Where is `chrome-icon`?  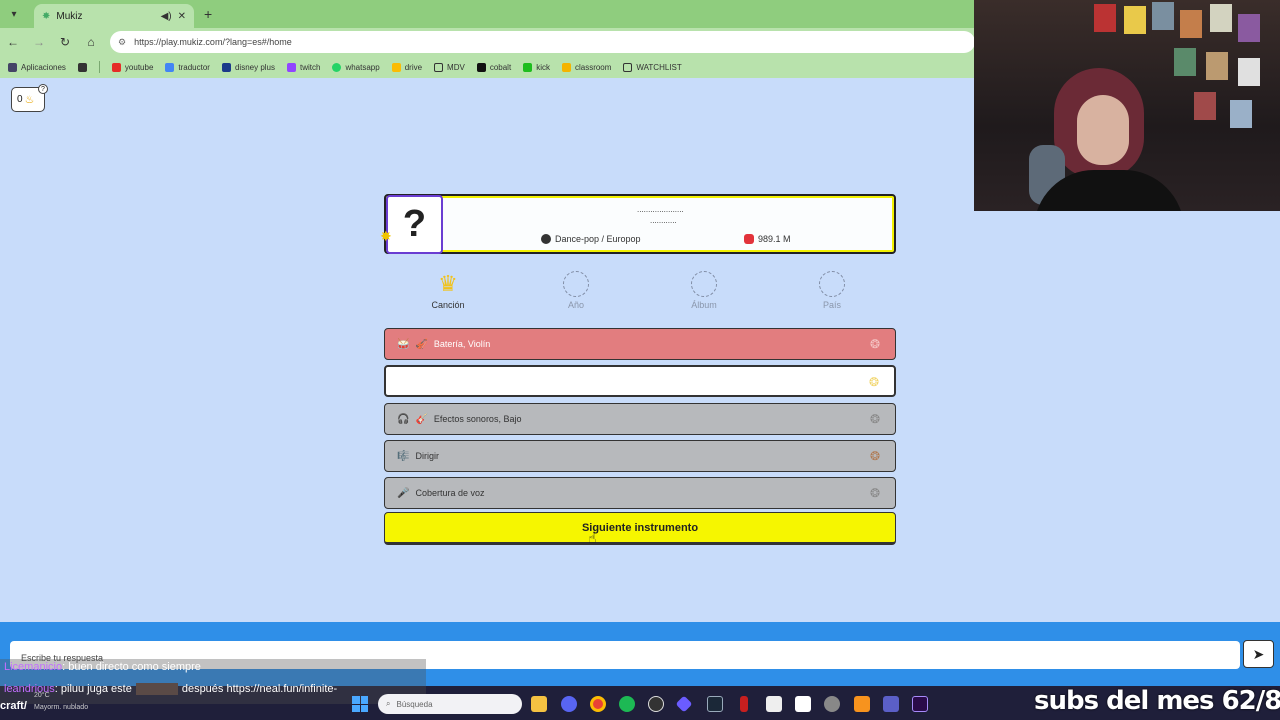 chrome-icon is located at coordinates (598, 704).